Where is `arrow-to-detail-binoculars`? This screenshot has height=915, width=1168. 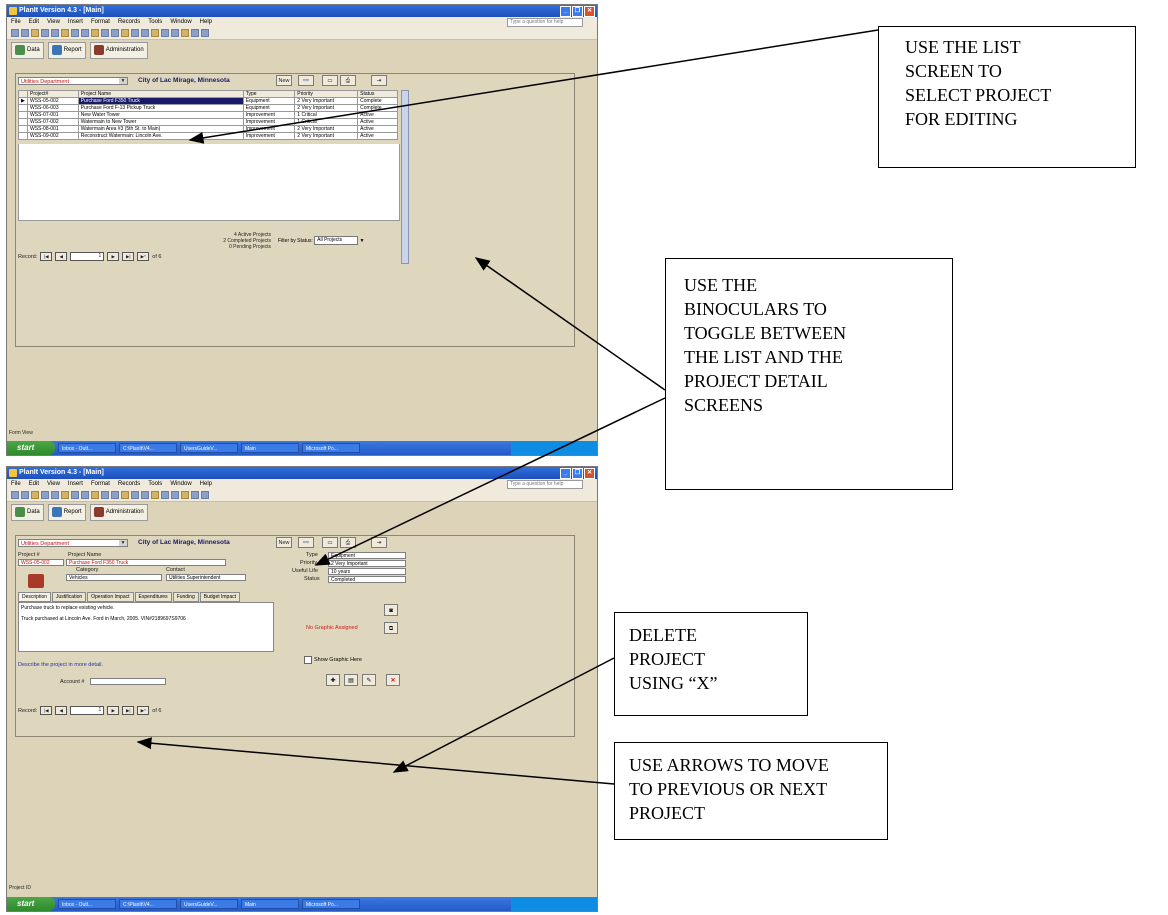 arrow-to-detail-binoculars is located at coordinates (490, 481).